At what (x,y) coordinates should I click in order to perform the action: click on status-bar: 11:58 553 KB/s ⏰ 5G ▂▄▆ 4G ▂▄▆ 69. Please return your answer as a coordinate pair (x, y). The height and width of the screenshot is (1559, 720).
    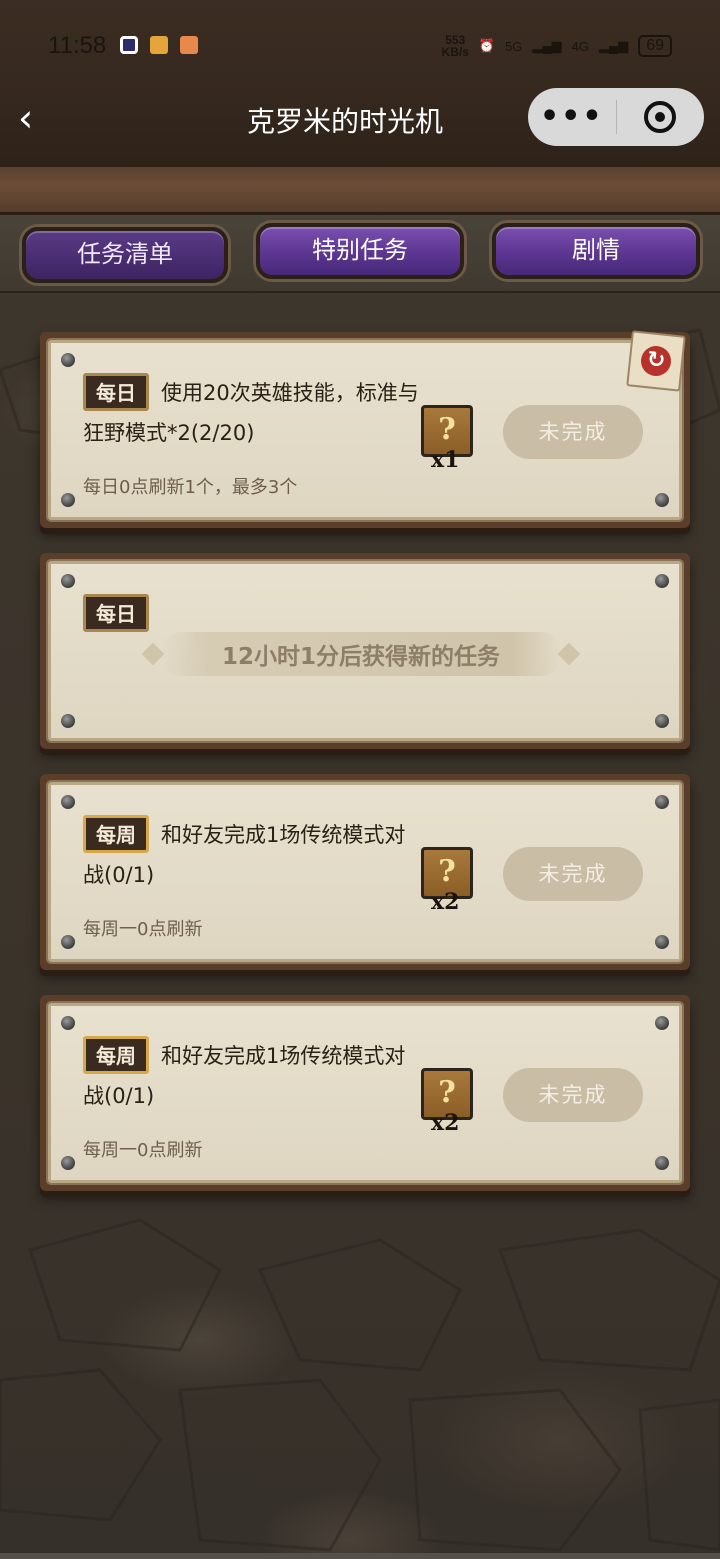
    Looking at the image, I should click on (360, 48).